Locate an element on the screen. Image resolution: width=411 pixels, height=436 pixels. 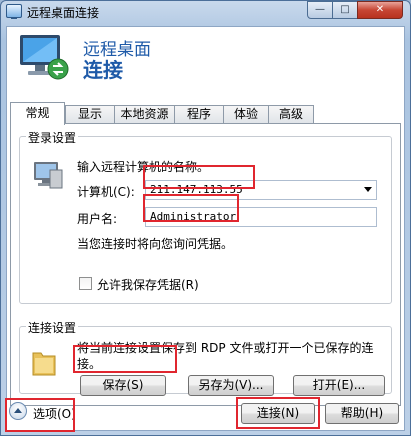
tab-strip: 常规 显示 本地资源 程序 体验 高级 is located at coordinates (206, 113).